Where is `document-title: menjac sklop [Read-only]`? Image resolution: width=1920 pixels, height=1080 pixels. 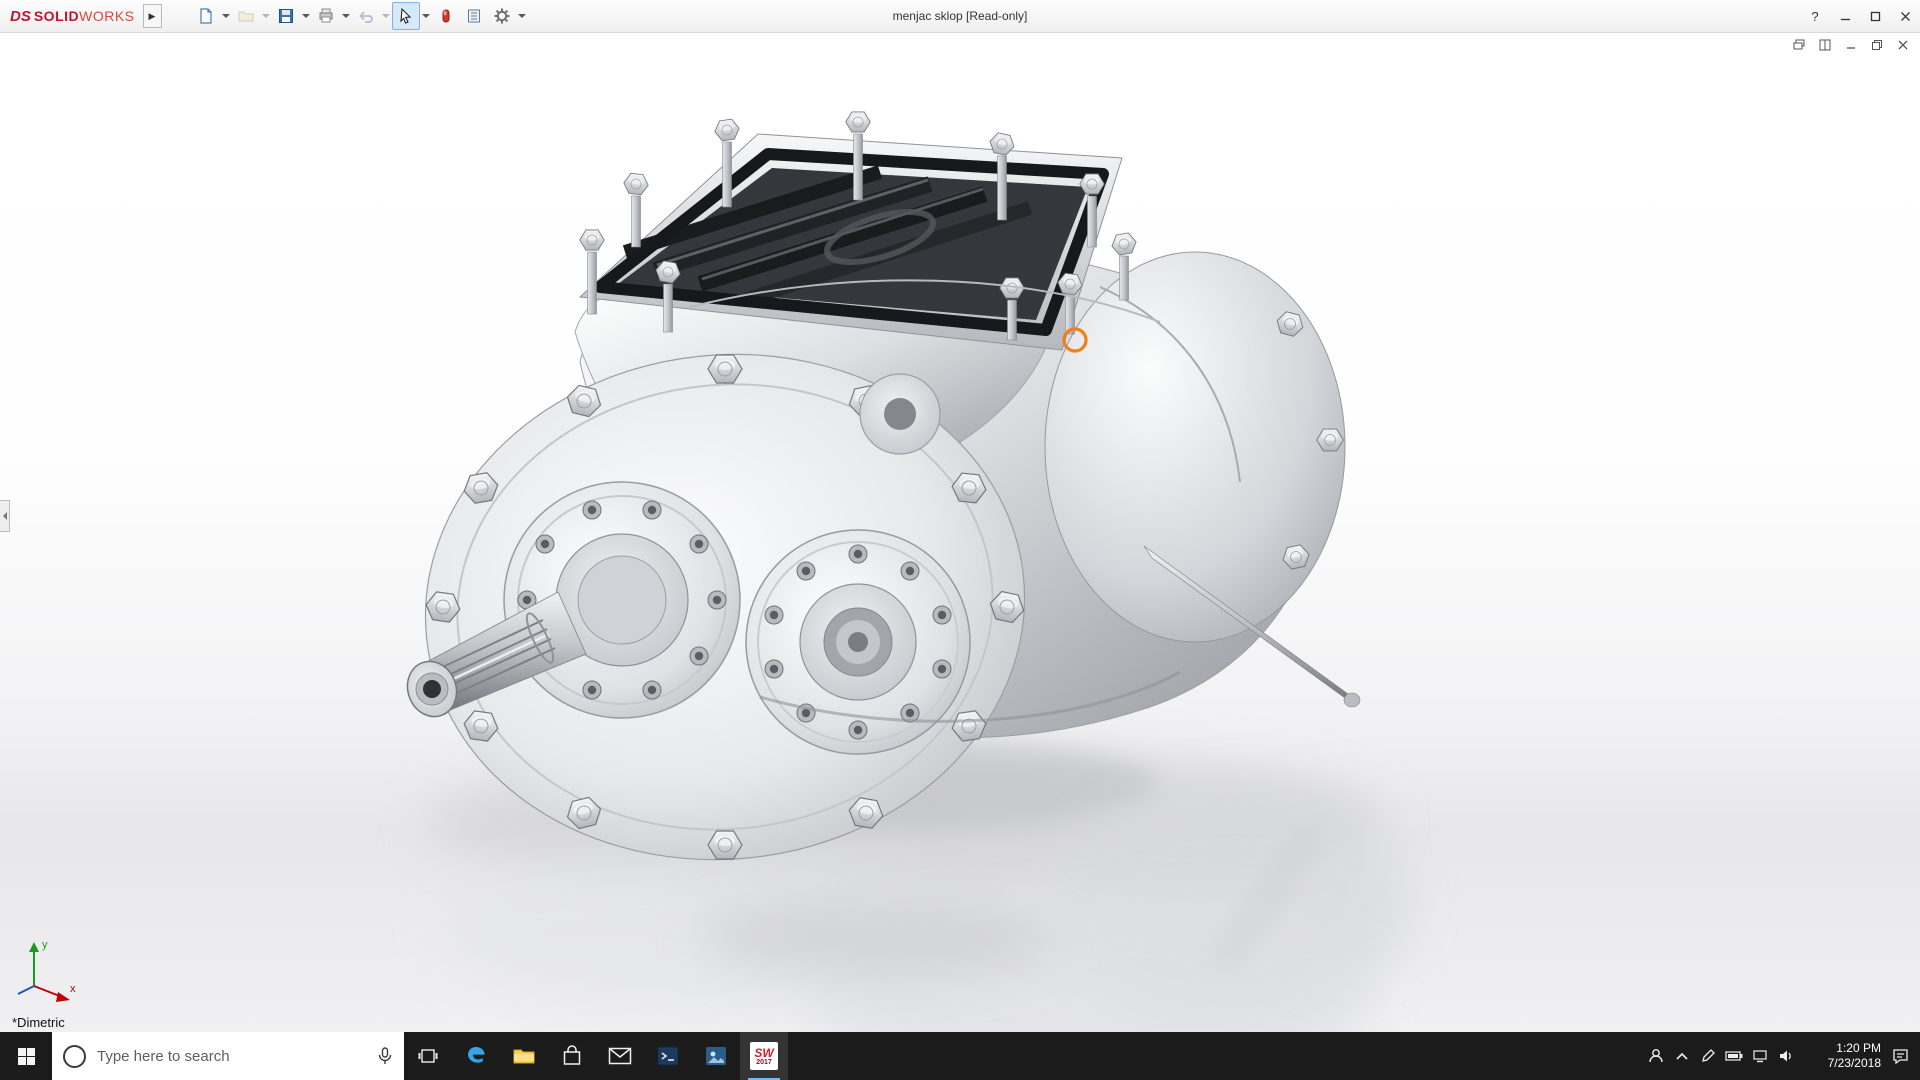 document-title: menjac sklop [Read-only] is located at coordinates (960, 16).